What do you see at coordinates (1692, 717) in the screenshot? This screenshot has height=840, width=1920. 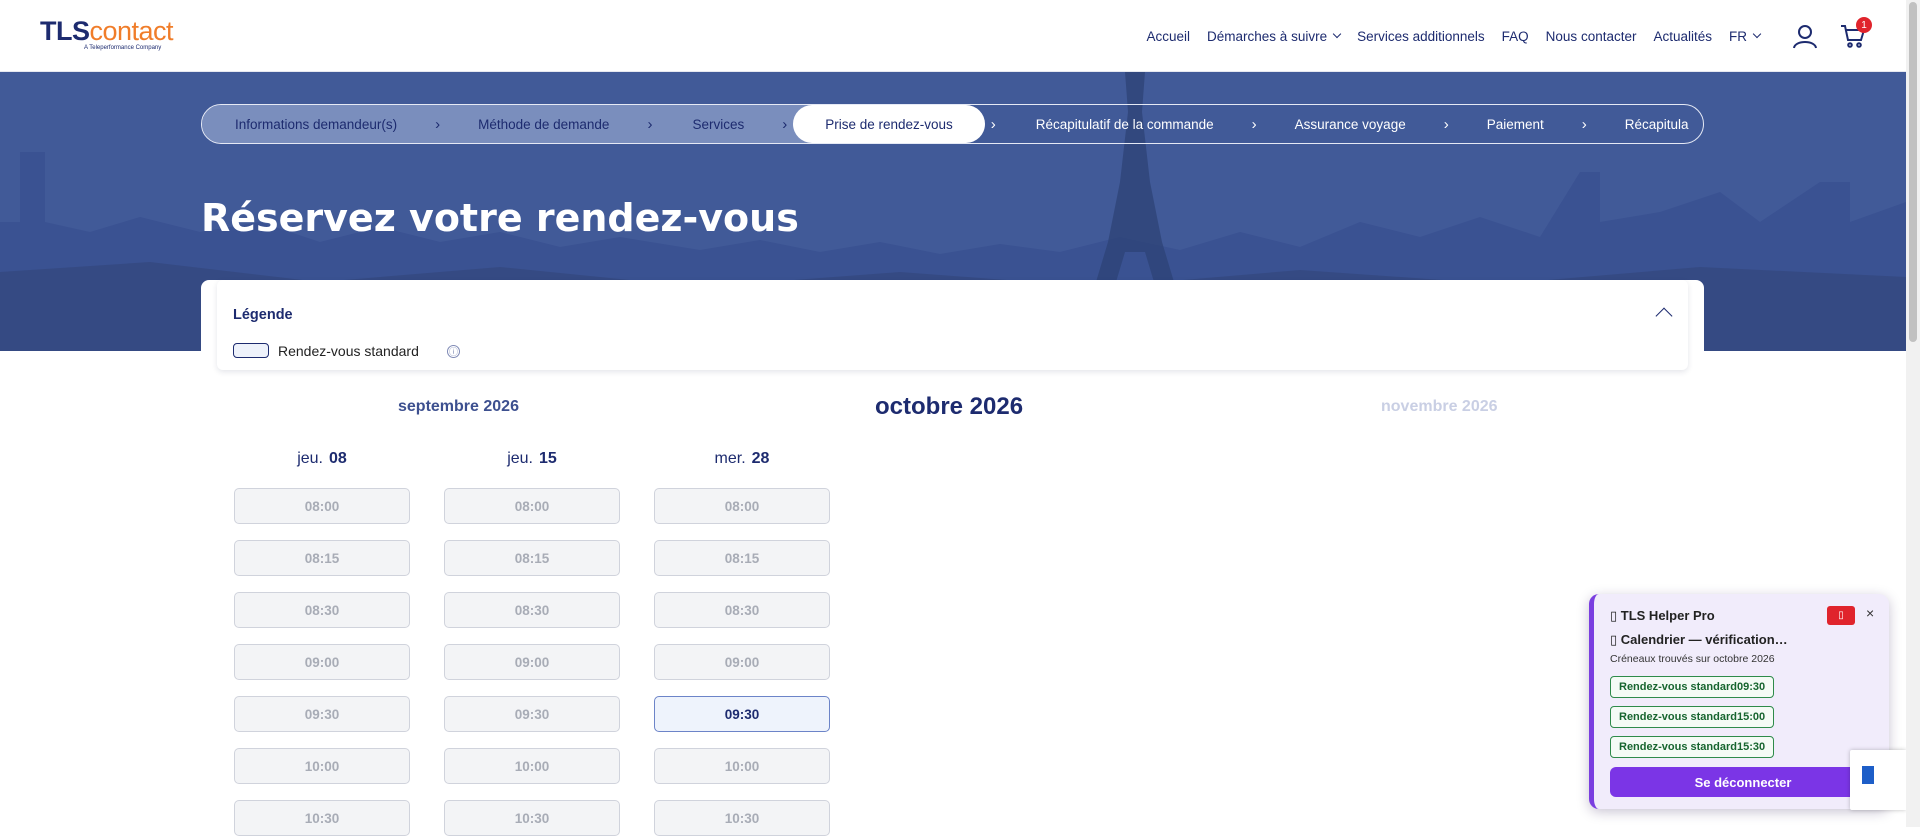 I see `found-slot-tag: Rendez-vous standard15:00` at bounding box center [1692, 717].